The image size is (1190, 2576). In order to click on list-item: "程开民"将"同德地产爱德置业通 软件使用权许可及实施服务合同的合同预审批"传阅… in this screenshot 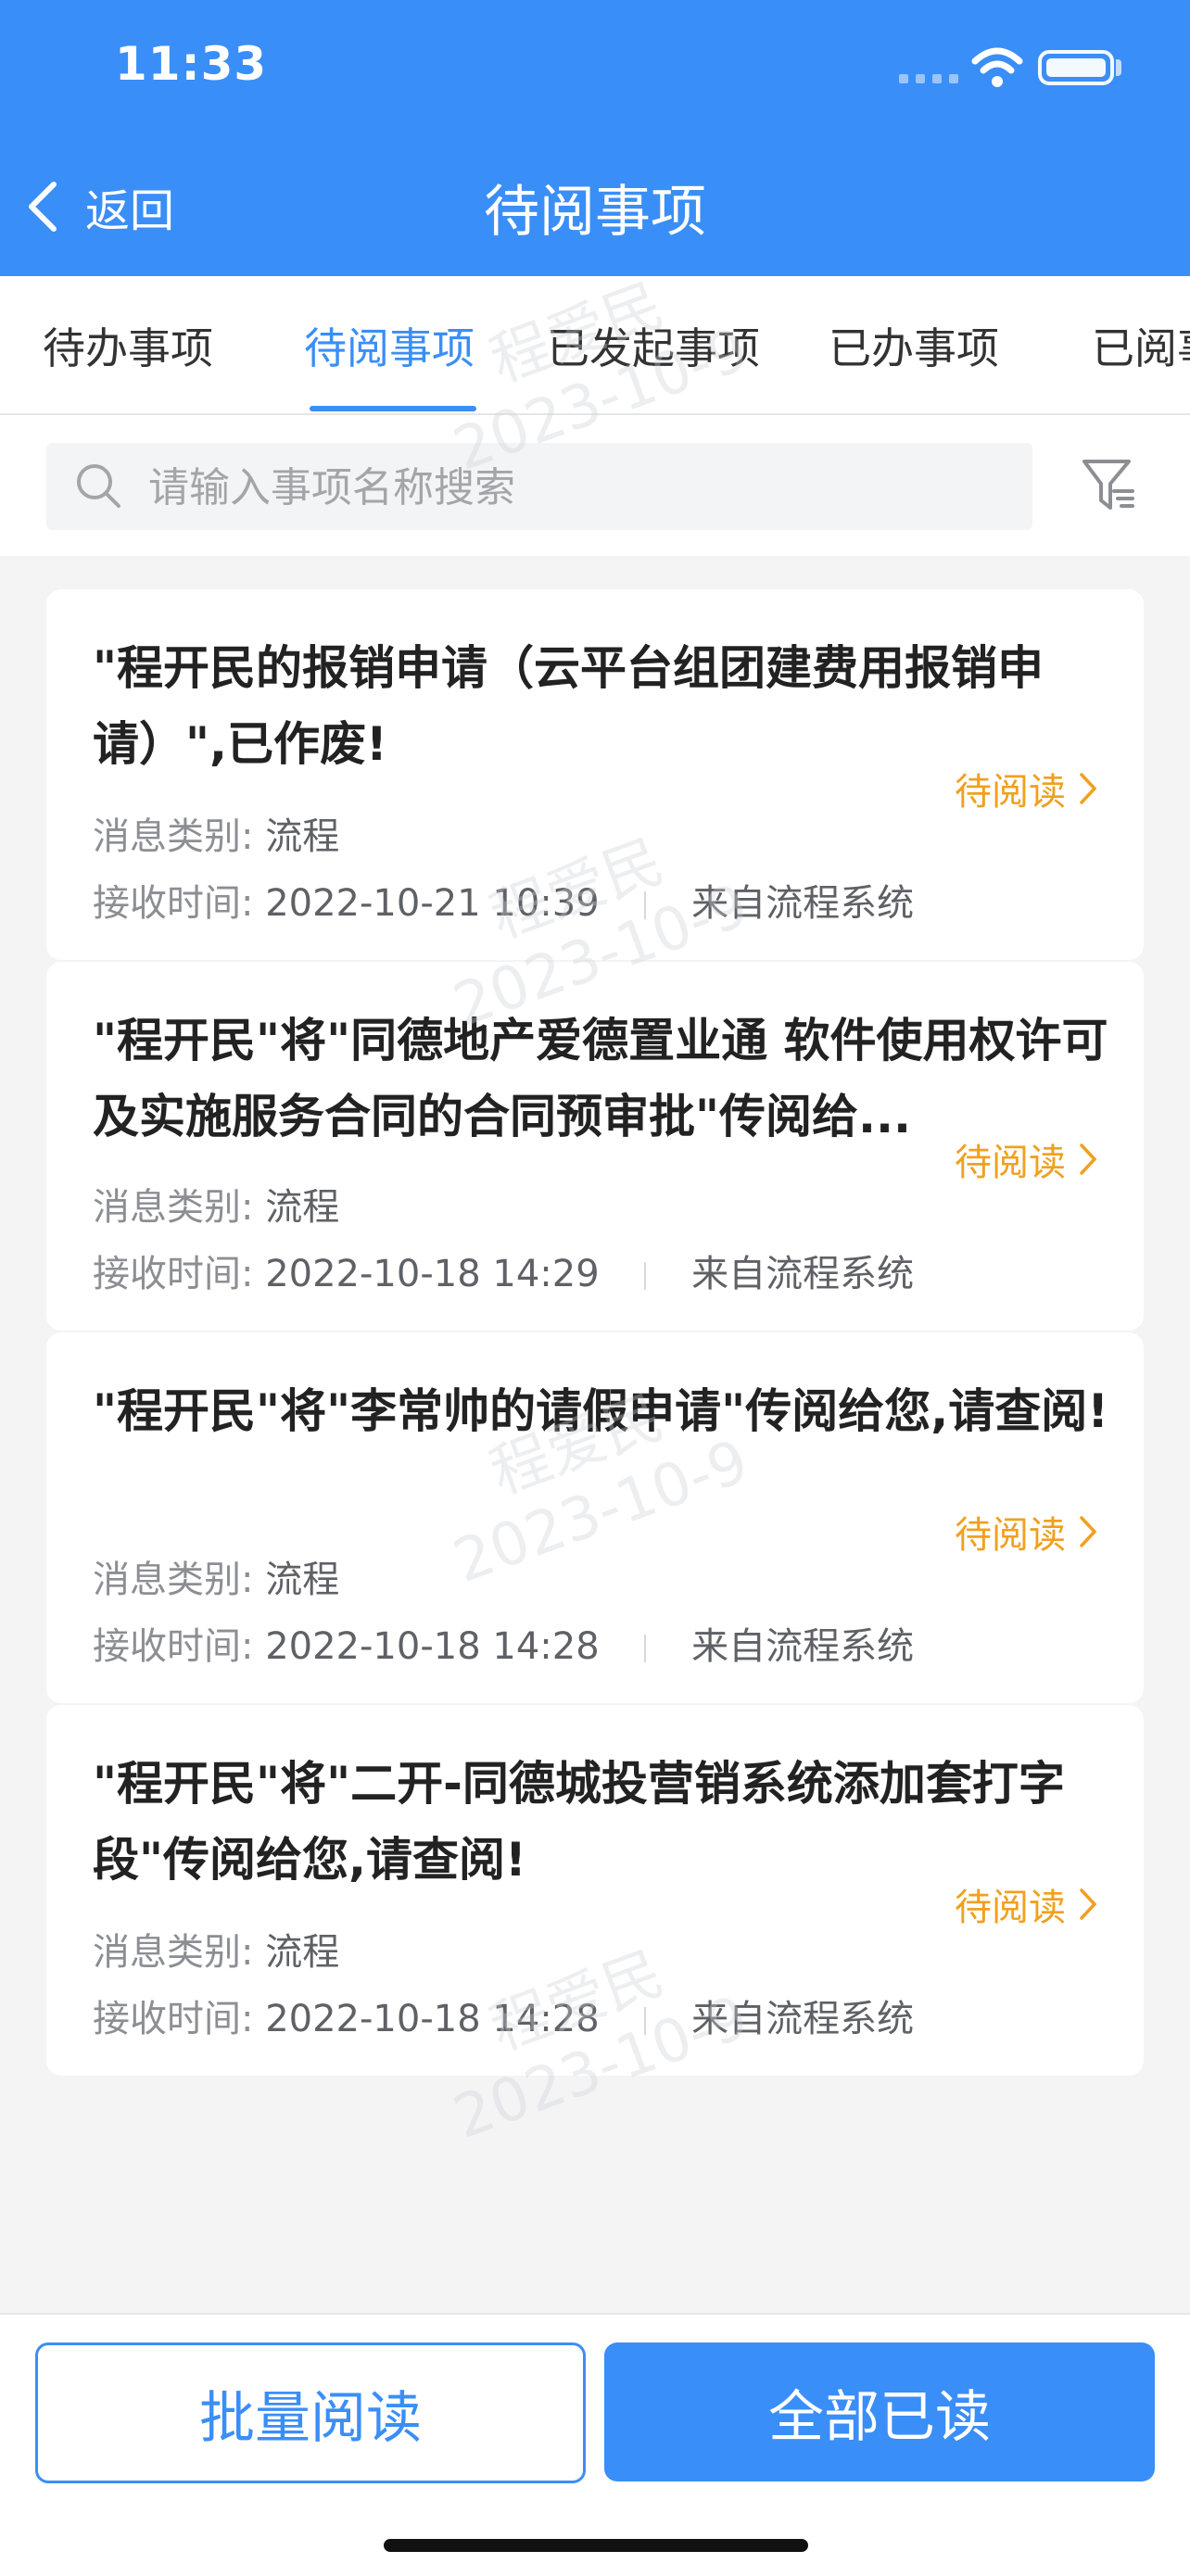, I will do `click(595, 1146)`.